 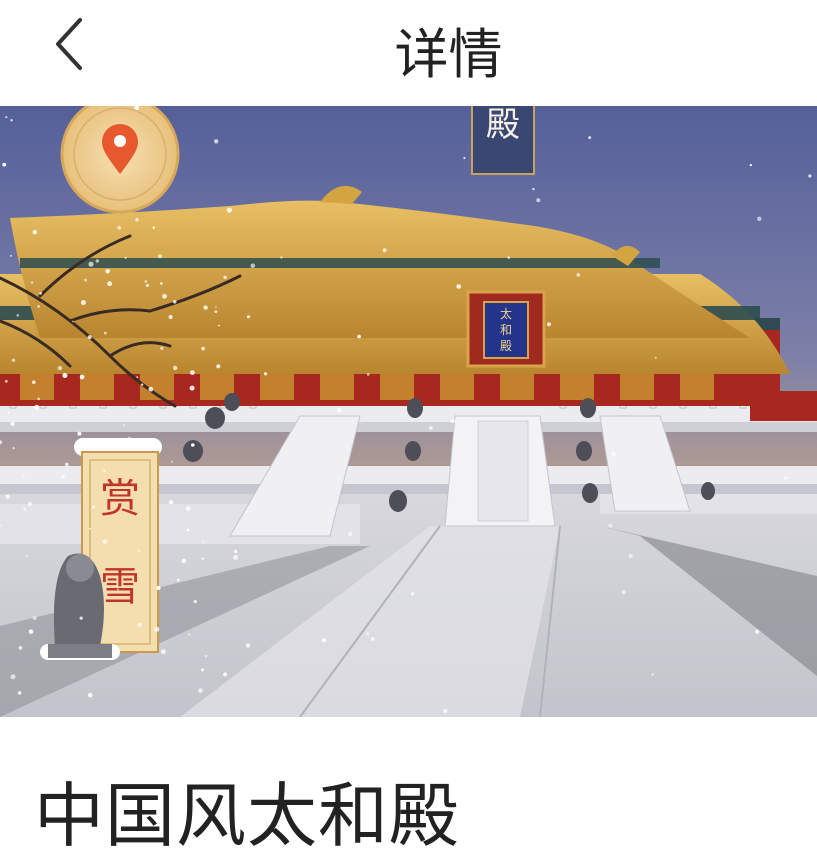 I want to click on snow-label-char-1: 赏, so click(x=120, y=499).